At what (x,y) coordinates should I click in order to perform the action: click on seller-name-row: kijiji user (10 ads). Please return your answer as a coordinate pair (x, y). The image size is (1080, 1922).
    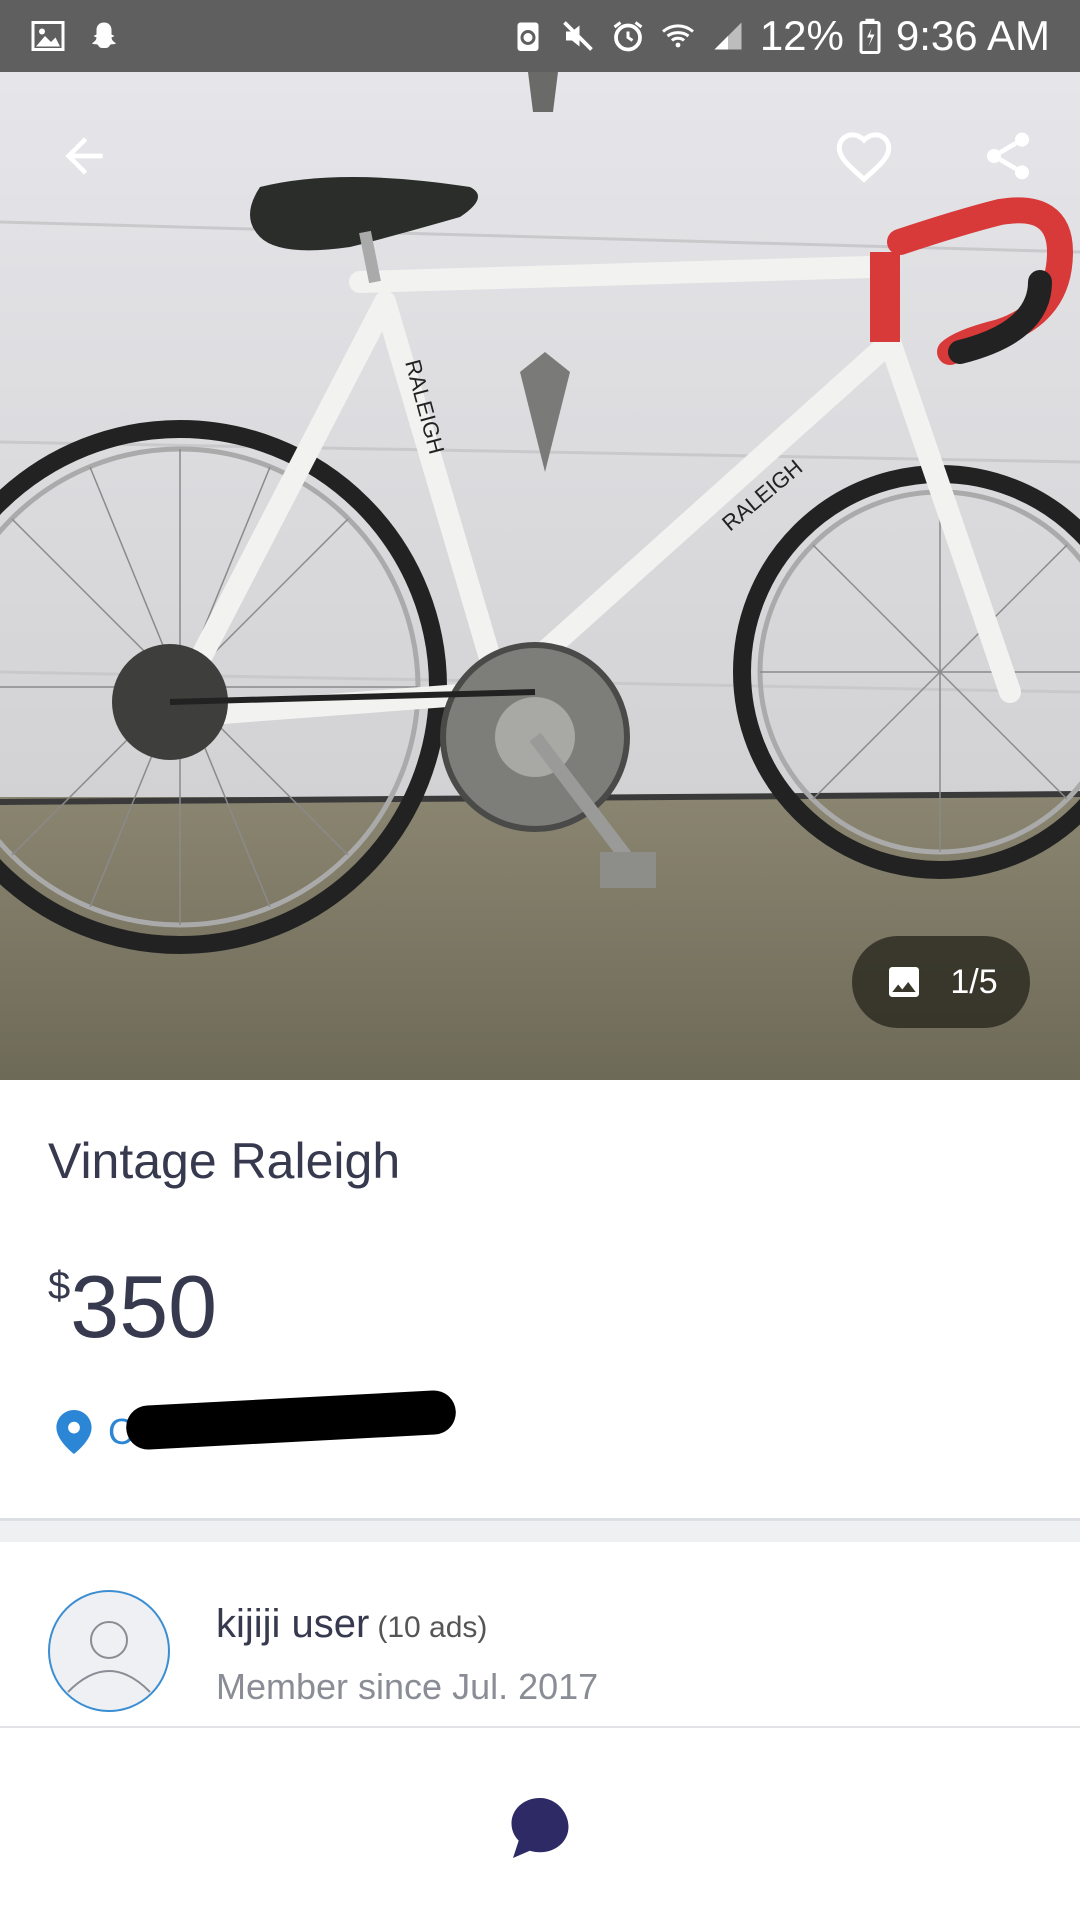
    Looking at the image, I should click on (351, 1624).